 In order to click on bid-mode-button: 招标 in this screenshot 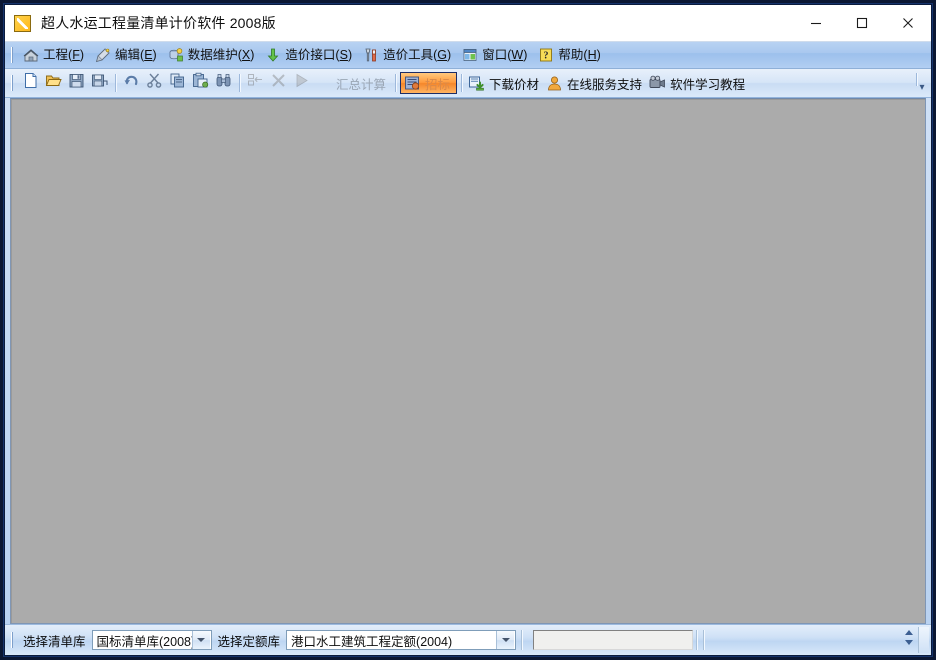, I will do `click(429, 83)`.